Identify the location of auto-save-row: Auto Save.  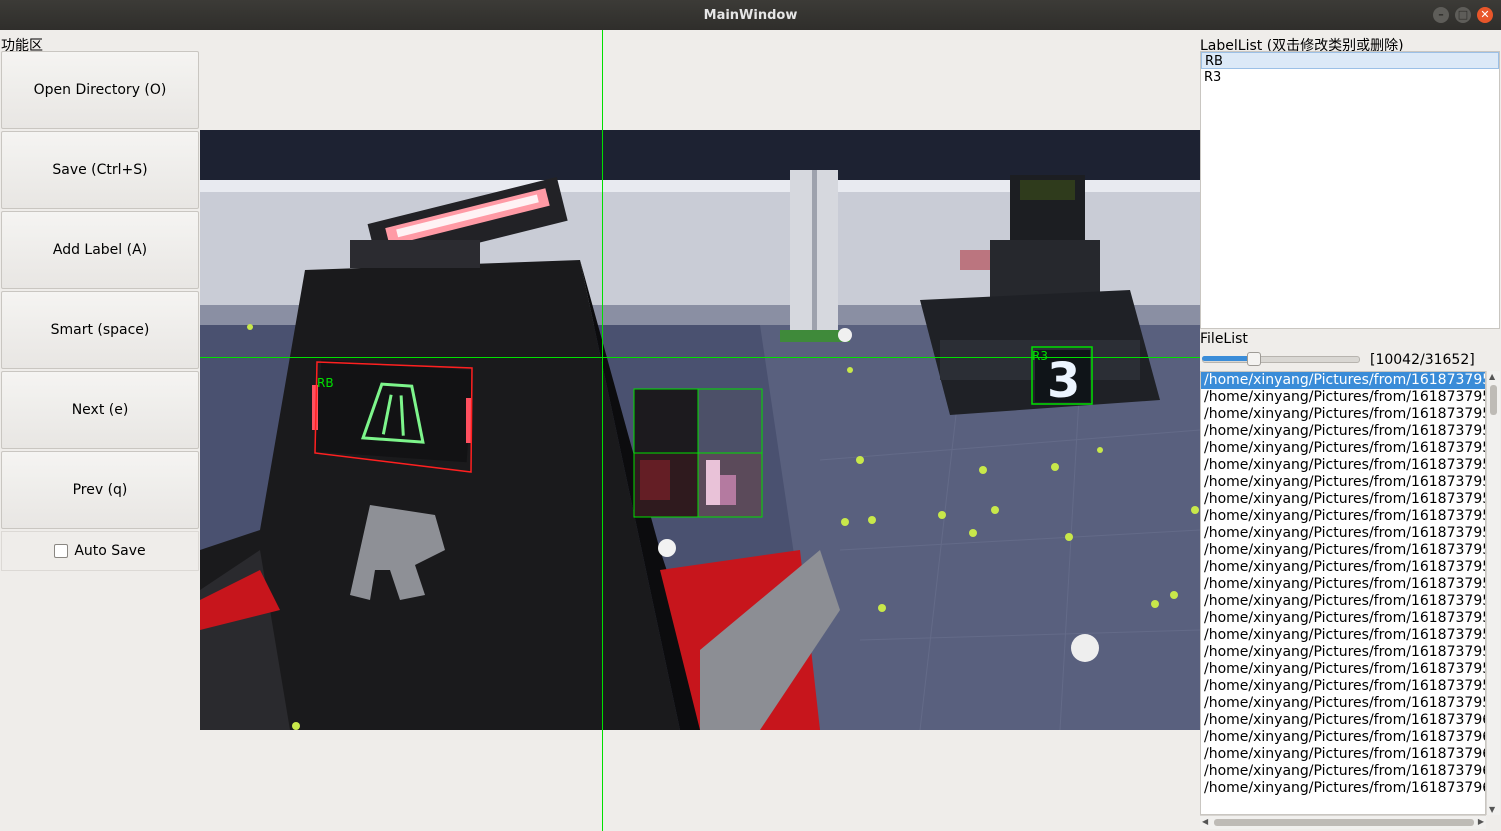
(100, 551).